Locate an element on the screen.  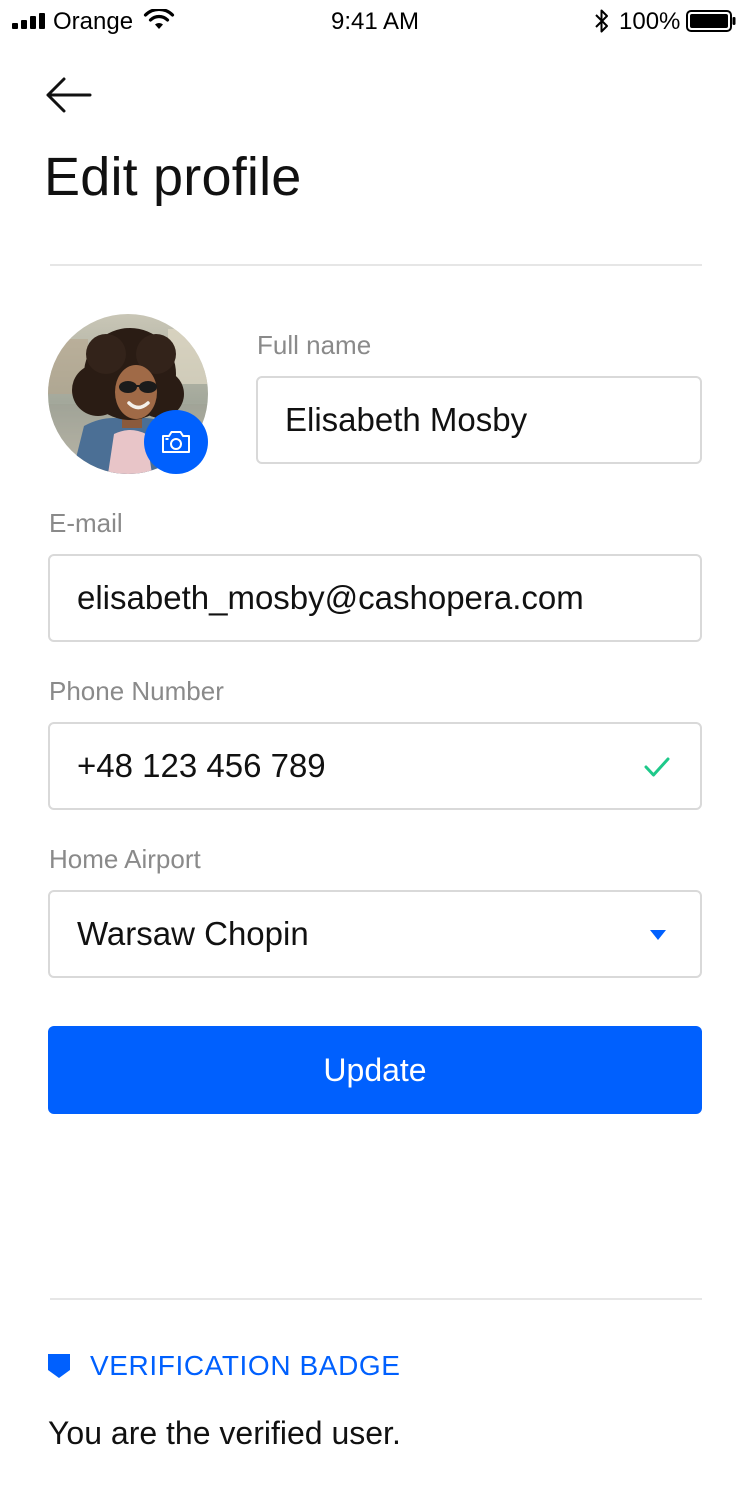
update-button: Update is located at coordinates (375, 1070).